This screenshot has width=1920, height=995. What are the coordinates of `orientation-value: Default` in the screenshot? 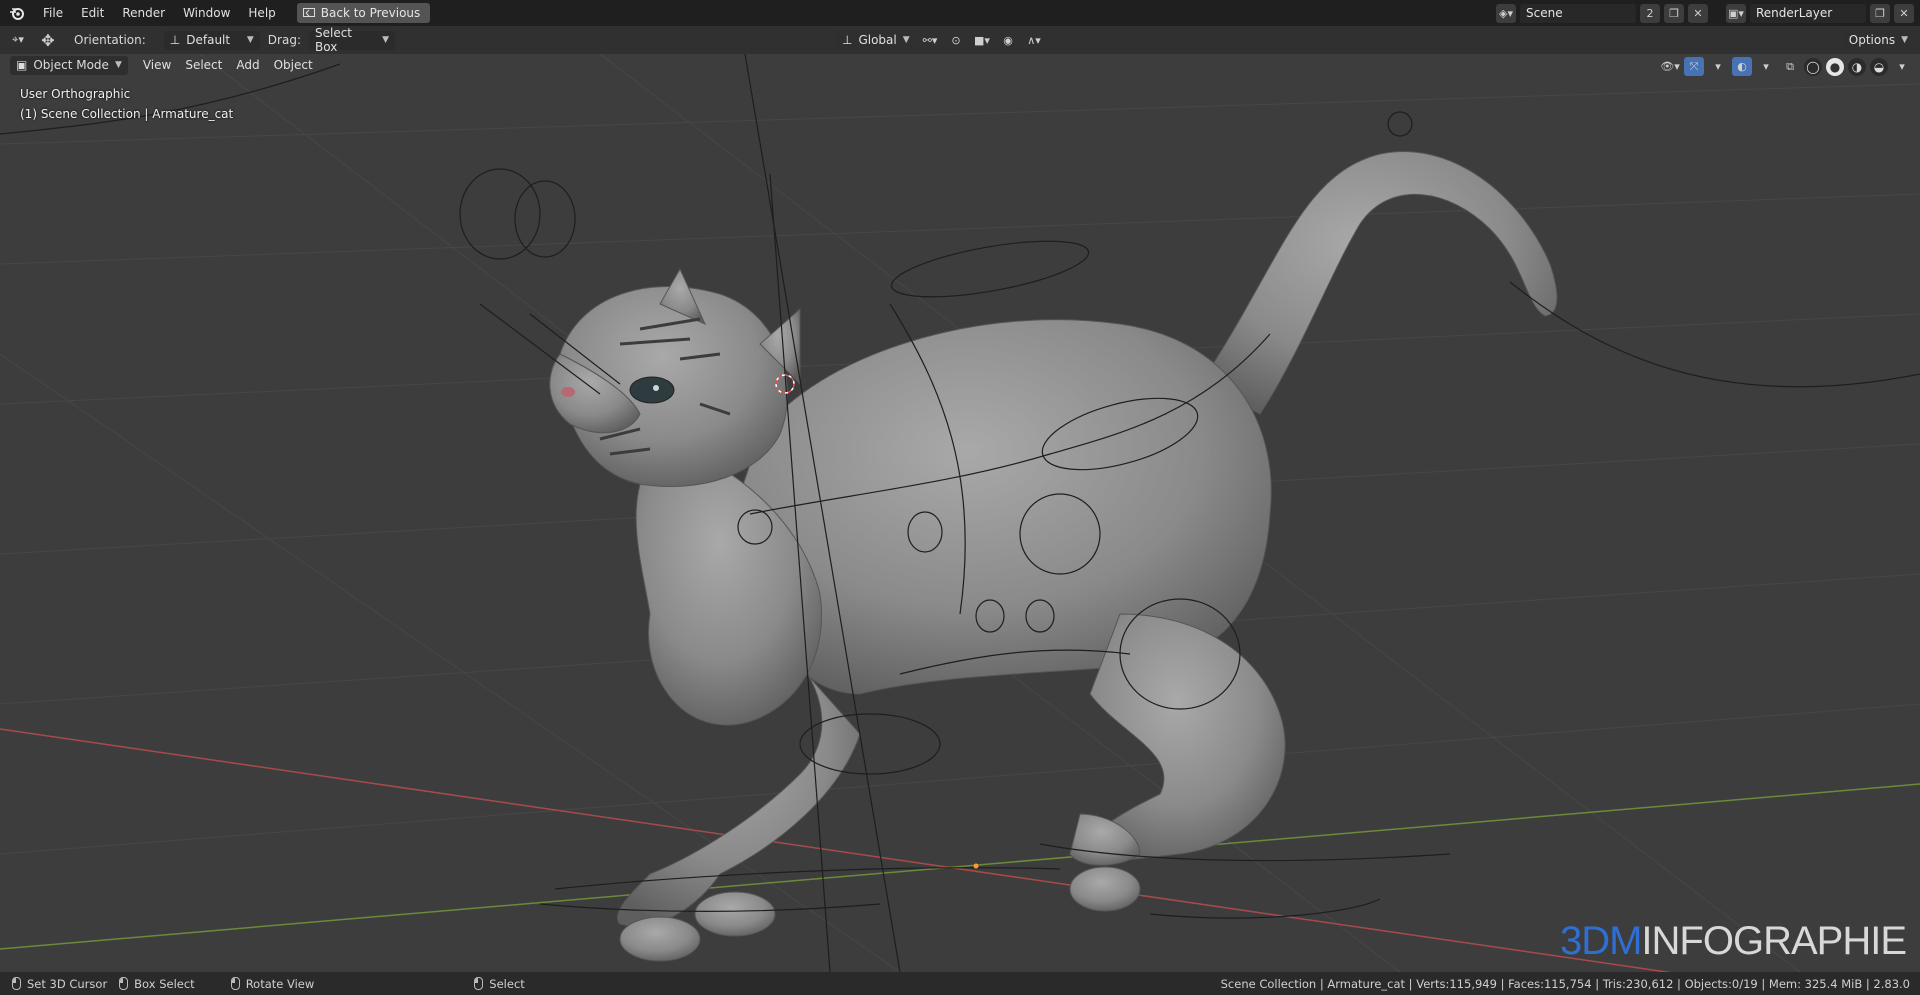 It's located at (208, 40).